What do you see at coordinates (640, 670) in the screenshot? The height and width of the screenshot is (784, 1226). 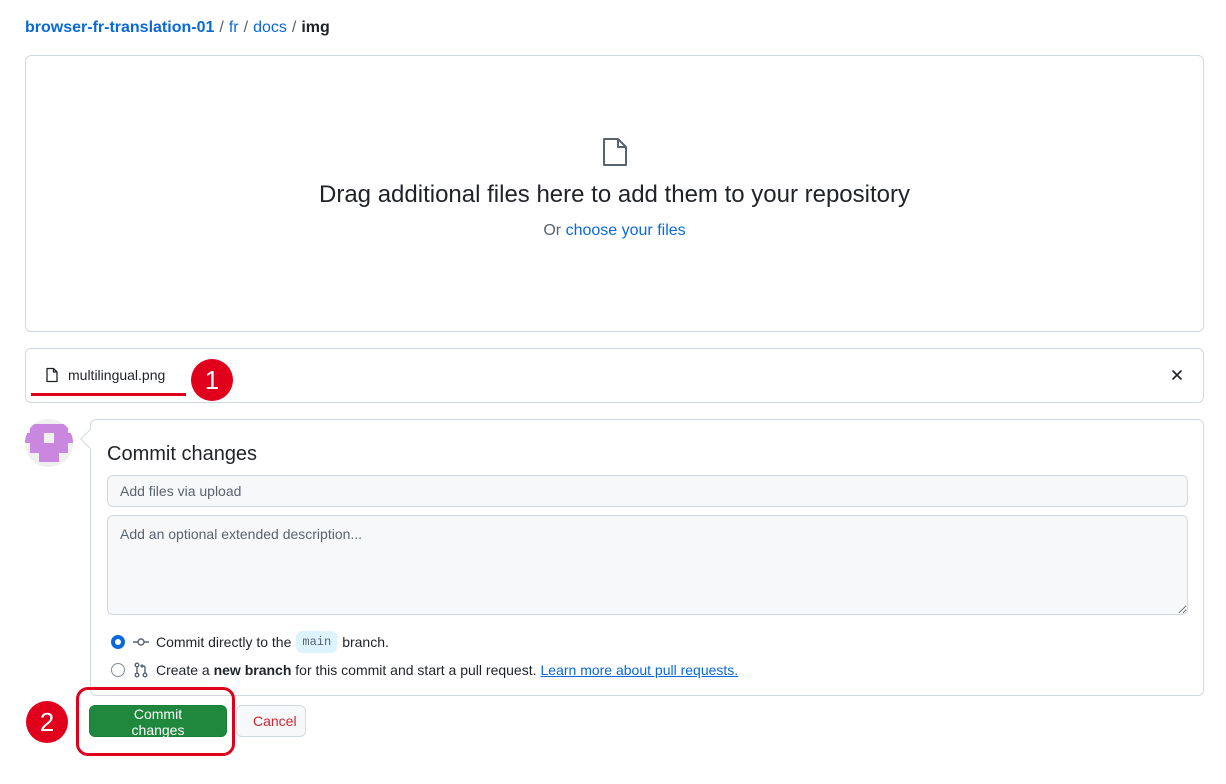 I see `learn-more-pull-requests-link: Learn more about pull requests.` at bounding box center [640, 670].